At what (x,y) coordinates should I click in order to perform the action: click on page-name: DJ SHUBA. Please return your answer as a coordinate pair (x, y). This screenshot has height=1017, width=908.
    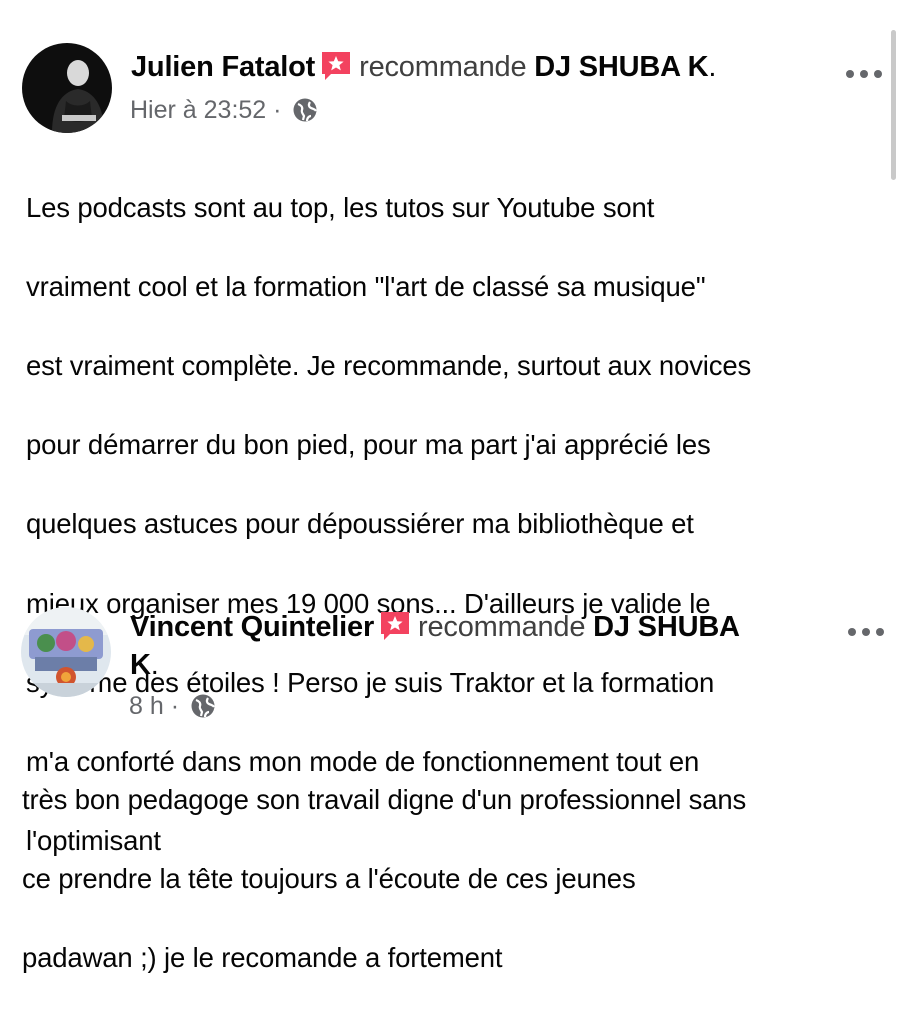
    Looking at the image, I should click on (666, 627).